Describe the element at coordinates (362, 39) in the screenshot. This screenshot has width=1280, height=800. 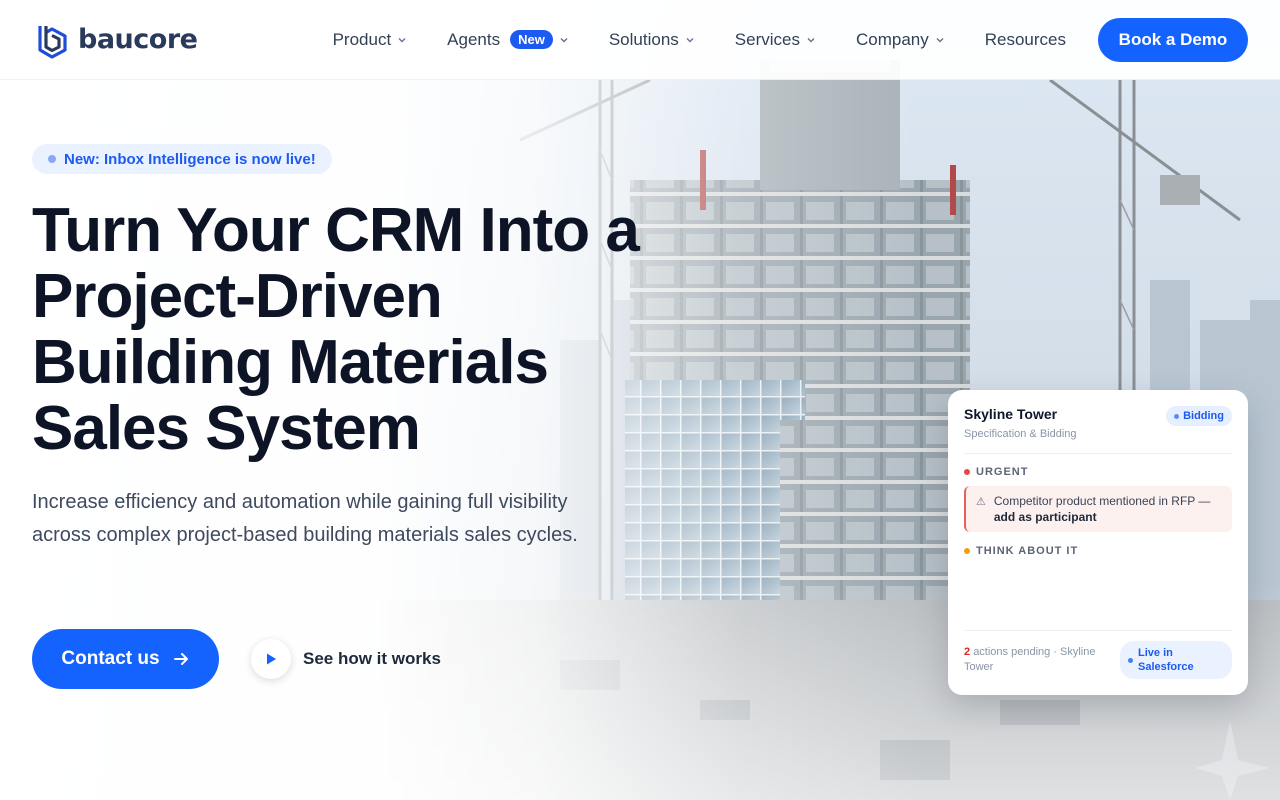
I see `nav-item-label: Product` at that location.